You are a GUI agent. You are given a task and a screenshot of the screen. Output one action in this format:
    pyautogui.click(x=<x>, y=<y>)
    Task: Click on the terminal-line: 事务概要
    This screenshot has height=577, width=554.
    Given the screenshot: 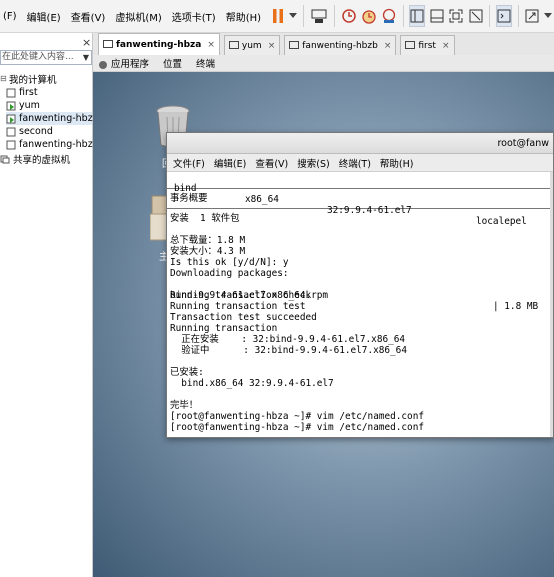 What is the action you would take?
    pyautogui.click(x=189, y=198)
    